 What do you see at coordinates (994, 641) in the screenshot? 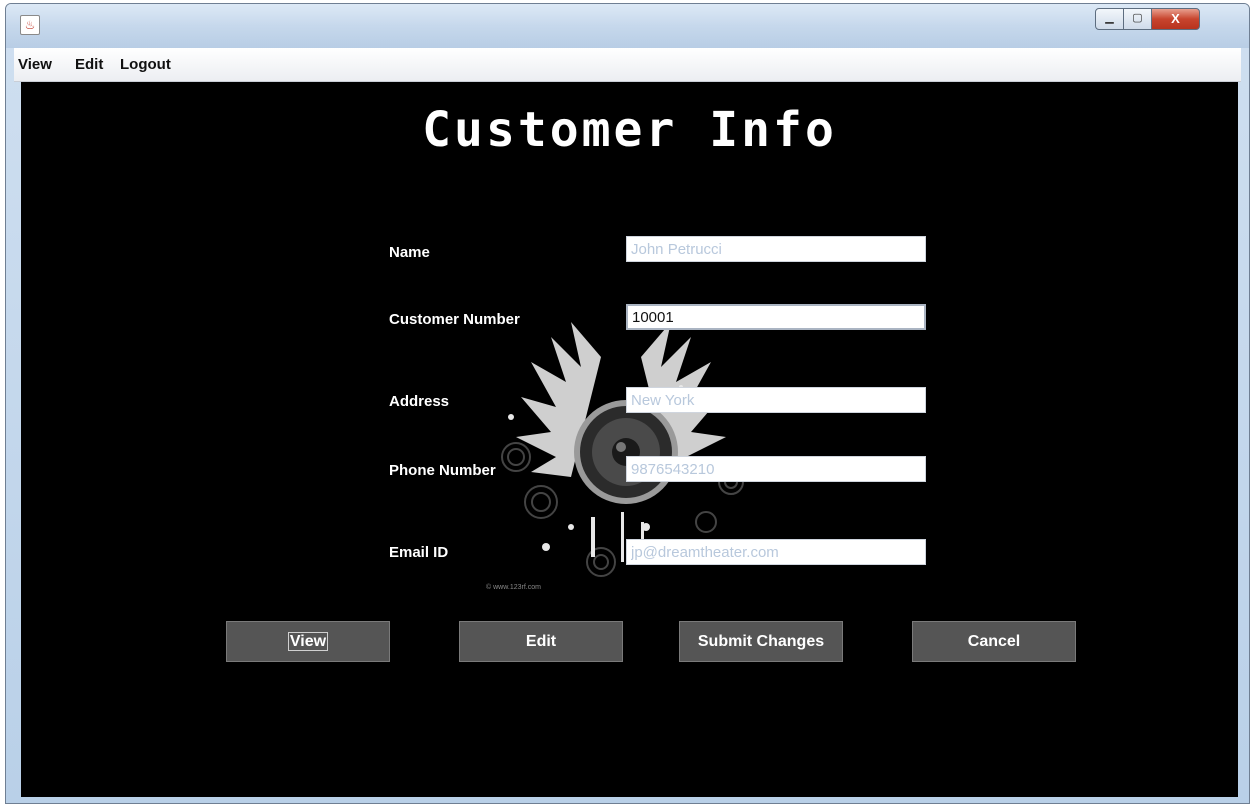
I see `cancel-button: Cancel` at bounding box center [994, 641].